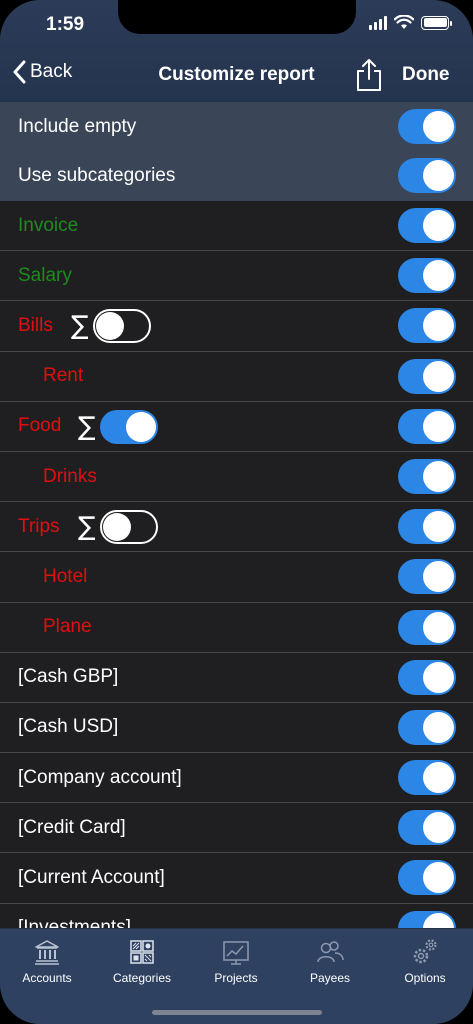 The image size is (473, 1024). I want to click on bank-icon, so click(47, 952).